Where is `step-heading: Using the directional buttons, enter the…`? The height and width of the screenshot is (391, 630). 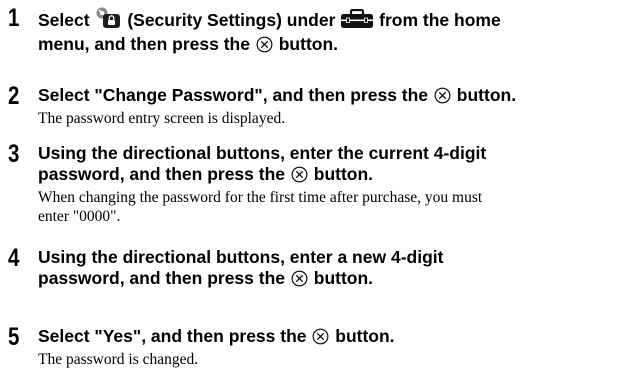 step-heading: Using the directional buttons, enter the… is located at coordinates (333, 164).